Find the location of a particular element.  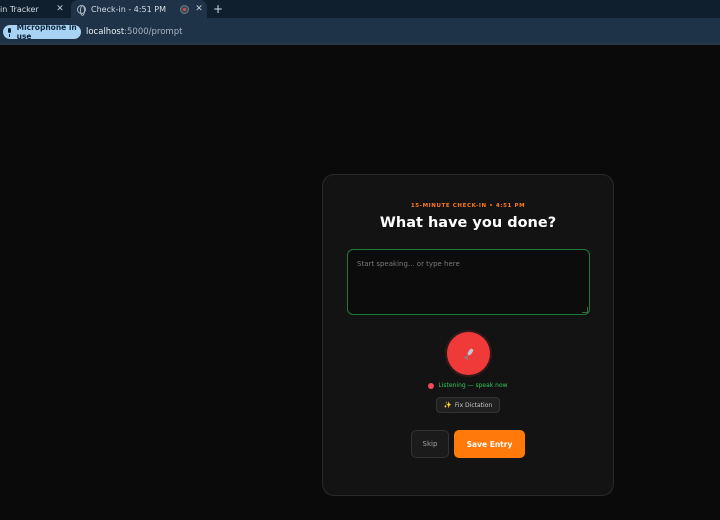

new-tab-button: + is located at coordinates (218, 9).